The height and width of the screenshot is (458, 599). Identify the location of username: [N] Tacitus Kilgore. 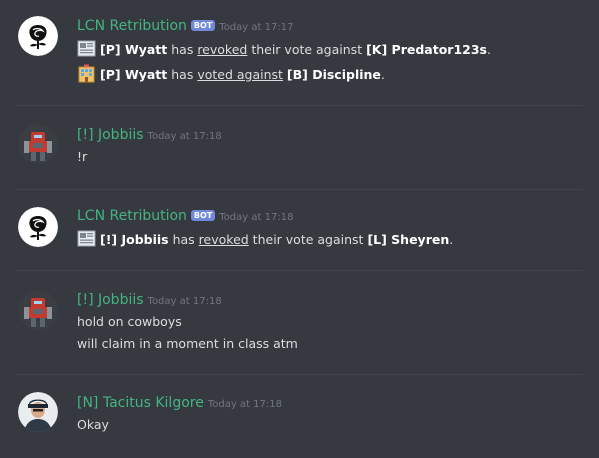
(140, 403).